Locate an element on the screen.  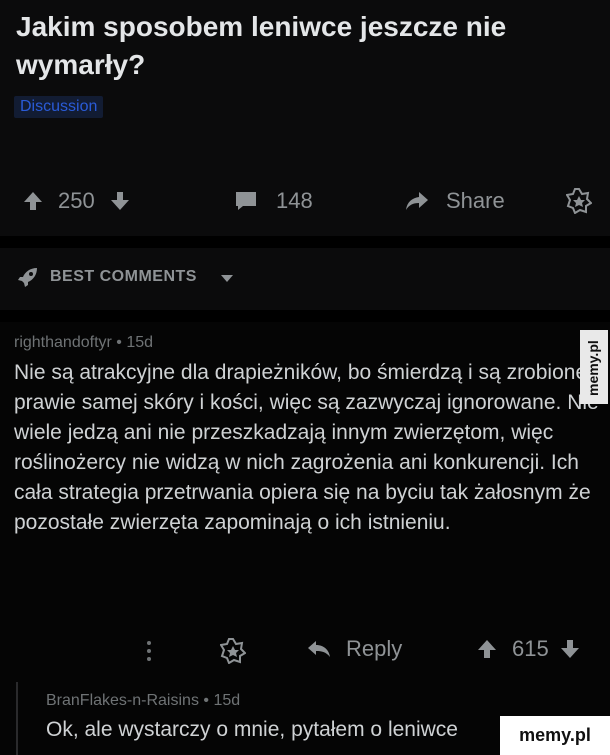
post-vote-group: 250 is located at coordinates (76, 201).